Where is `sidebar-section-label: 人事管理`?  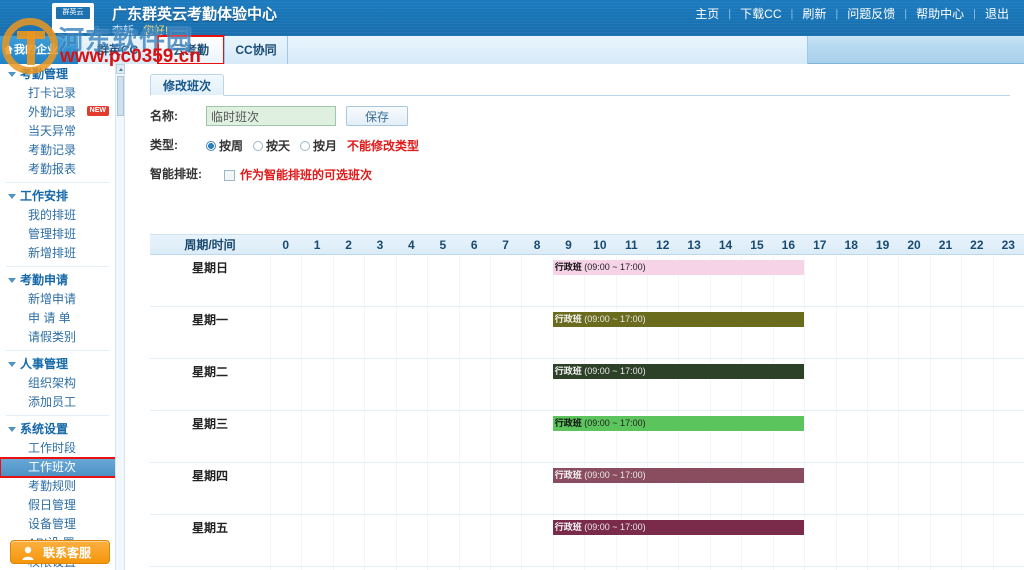
sidebar-section-label: 人事管理 is located at coordinates (44, 364).